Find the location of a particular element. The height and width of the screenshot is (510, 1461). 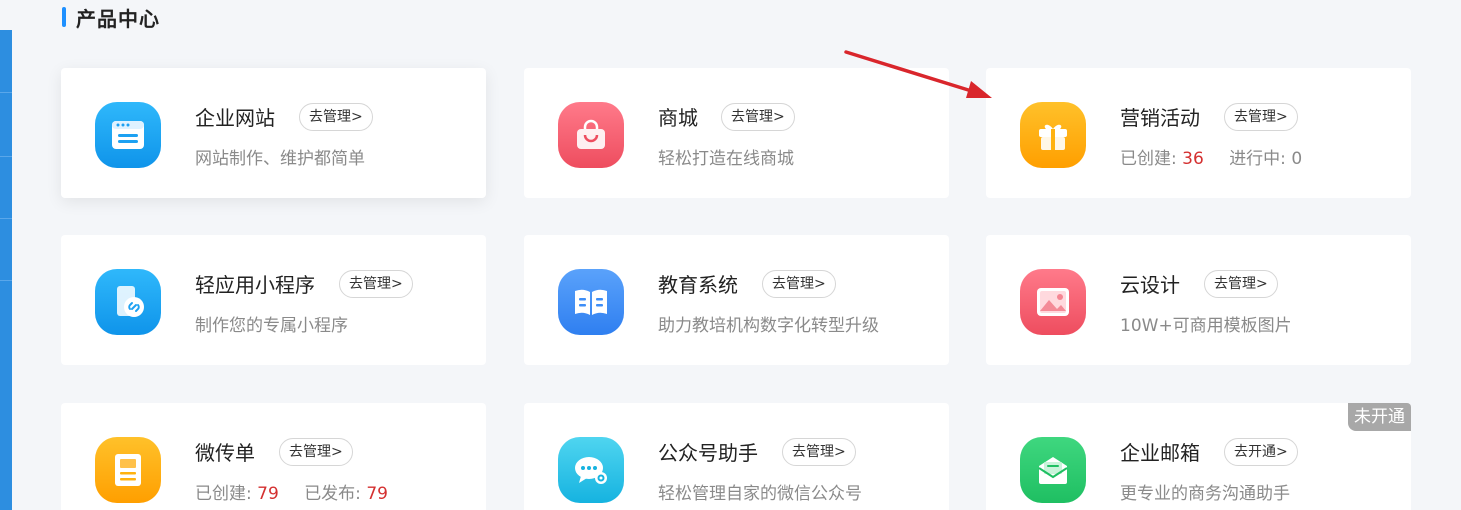

mini-program-icon is located at coordinates (128, 302).